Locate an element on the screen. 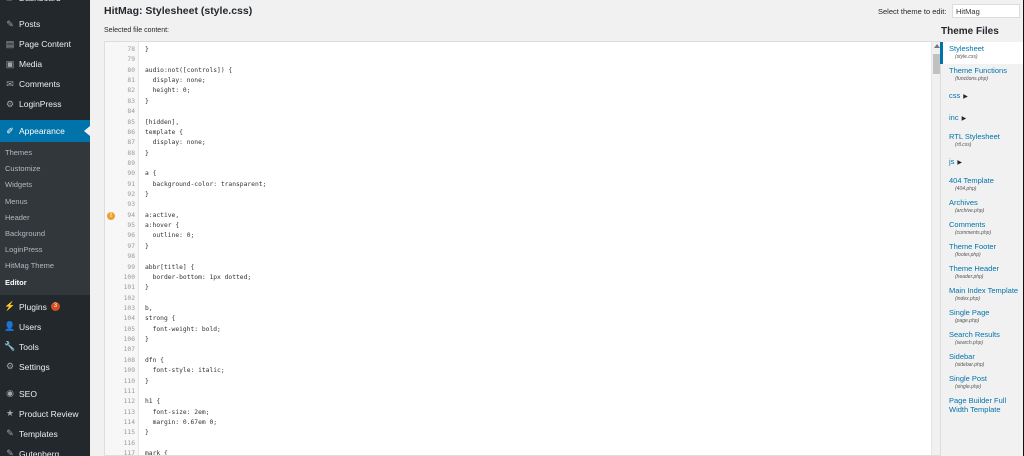 The image size is (1024, 456). menu-item-gutenberg: ✎ Gutenberg is located at coordinates (45, 450).